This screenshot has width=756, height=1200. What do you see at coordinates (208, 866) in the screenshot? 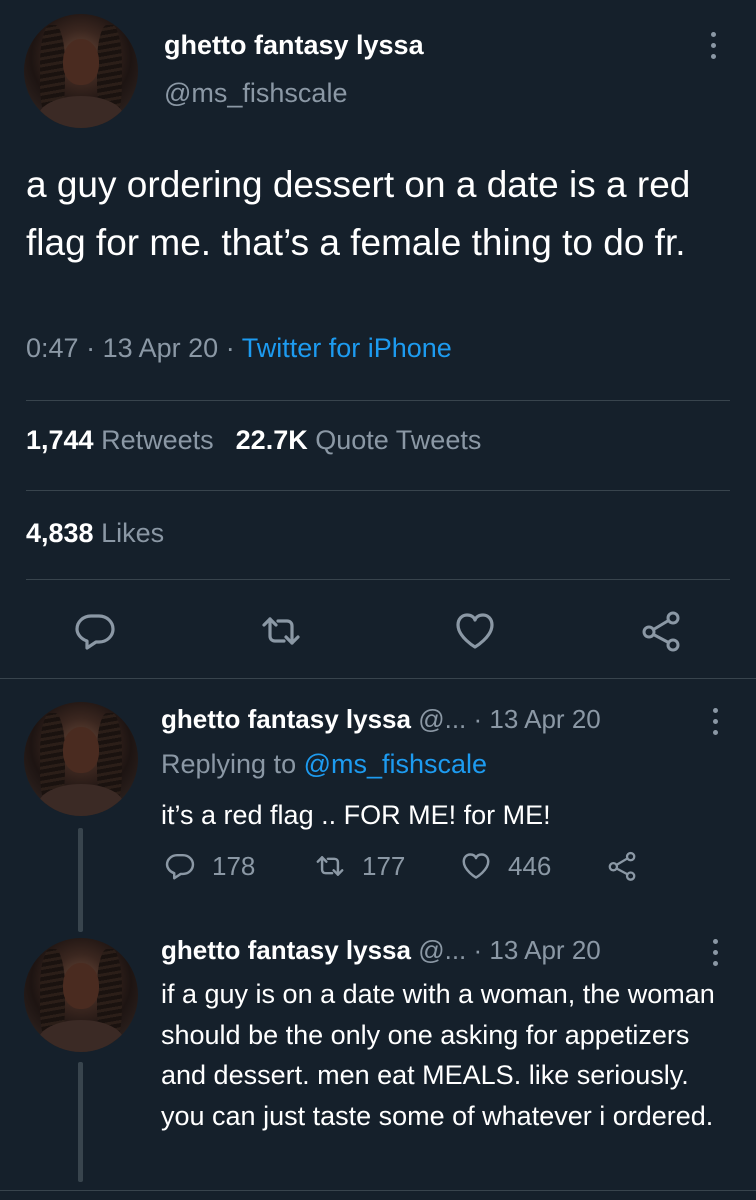
I see `reply-button: 178` at bounding box center [208, 866].